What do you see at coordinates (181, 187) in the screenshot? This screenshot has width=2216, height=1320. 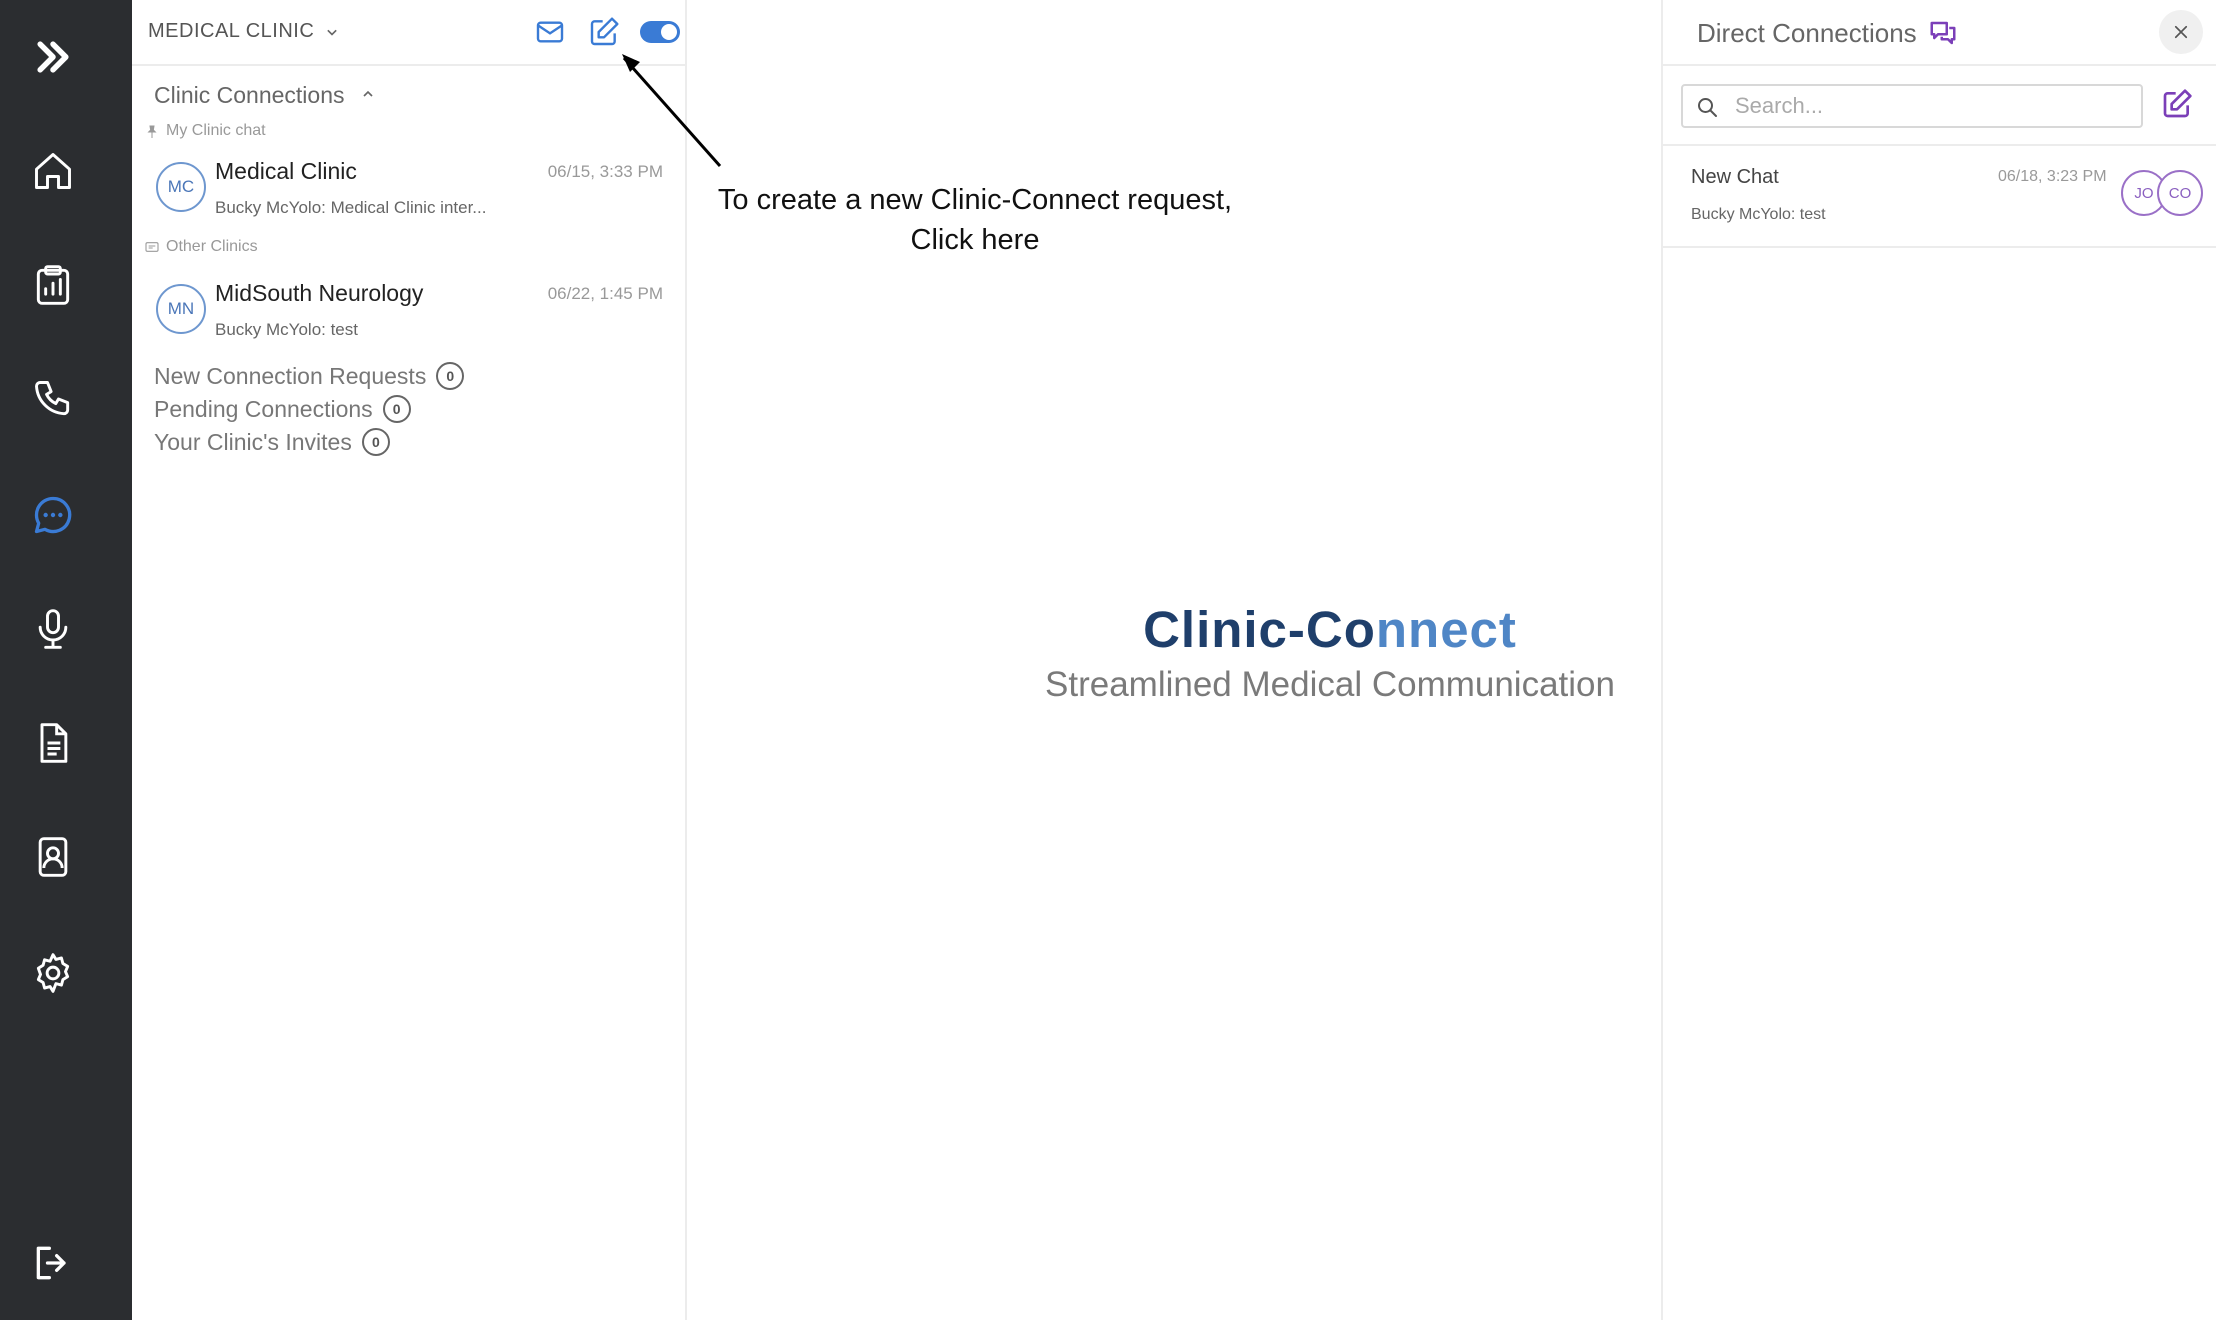 I see `avatar: MC` at bounding box center [181, 187].